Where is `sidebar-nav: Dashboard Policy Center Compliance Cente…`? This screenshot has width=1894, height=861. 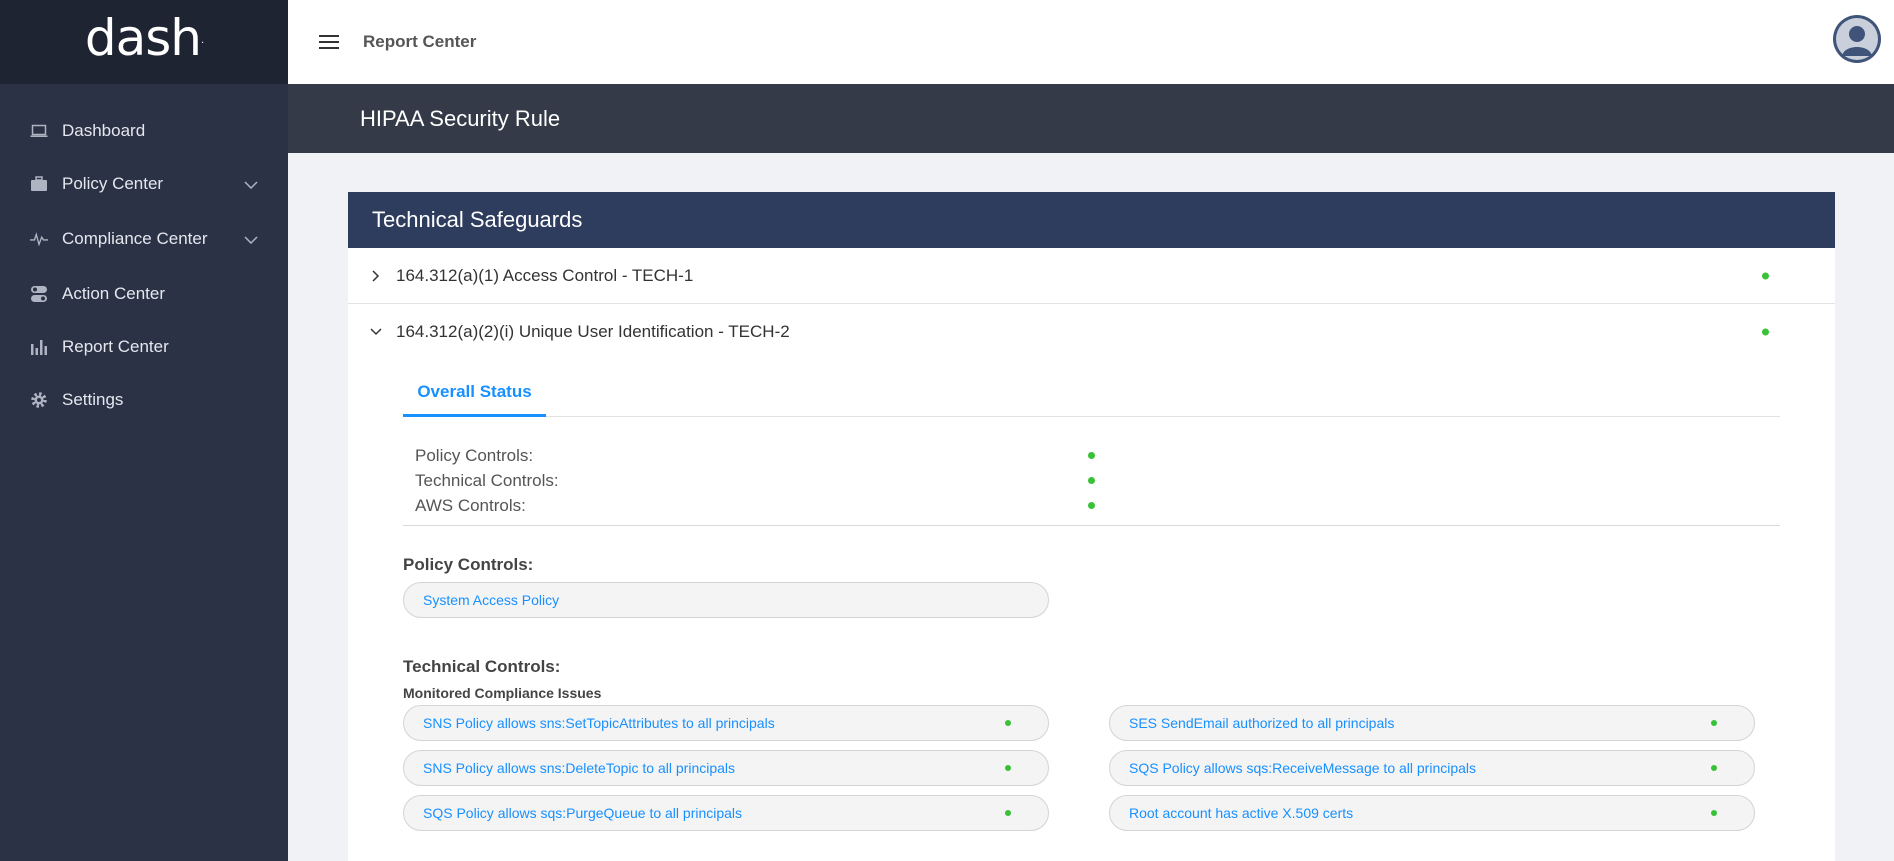 sidebar-nav: Dashboard Policy Center Compliance Cente… is located at coordinates (144, 255).